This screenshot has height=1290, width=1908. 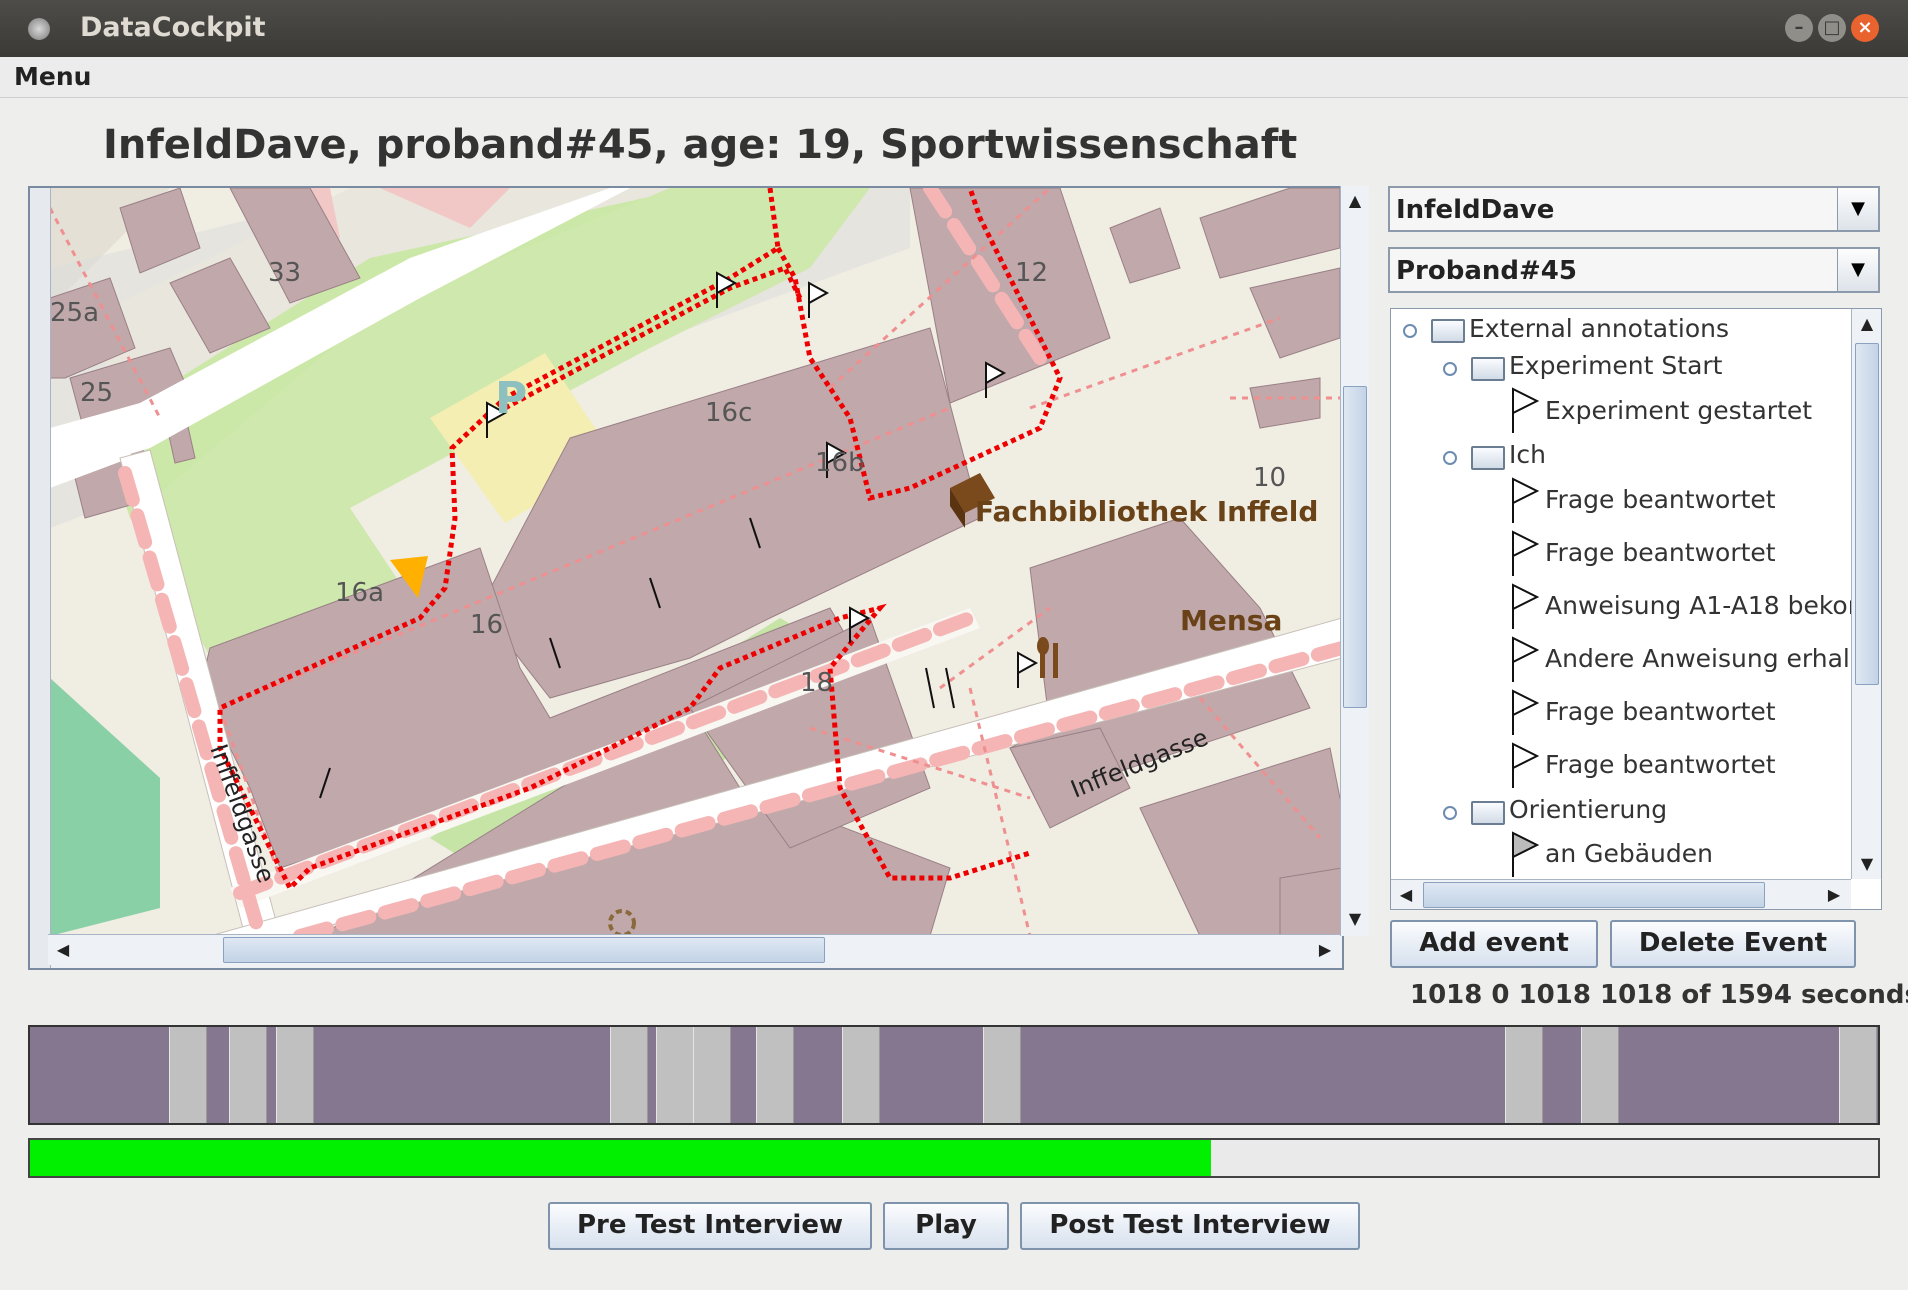 I want to click on tree-vertical-scrollbar: ▲ ▼, so click(x=1866, y=594).